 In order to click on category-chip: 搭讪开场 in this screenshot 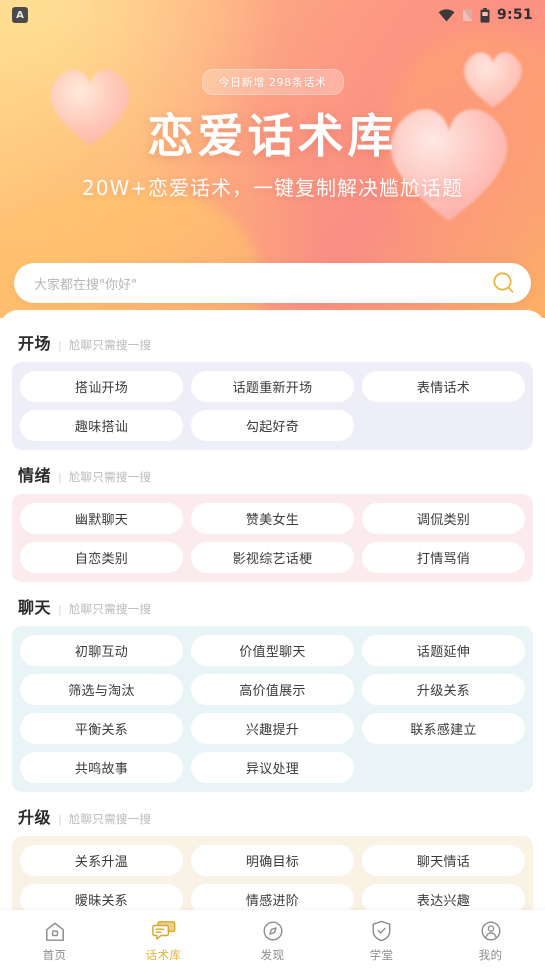, I will do `click(101, 386)`.